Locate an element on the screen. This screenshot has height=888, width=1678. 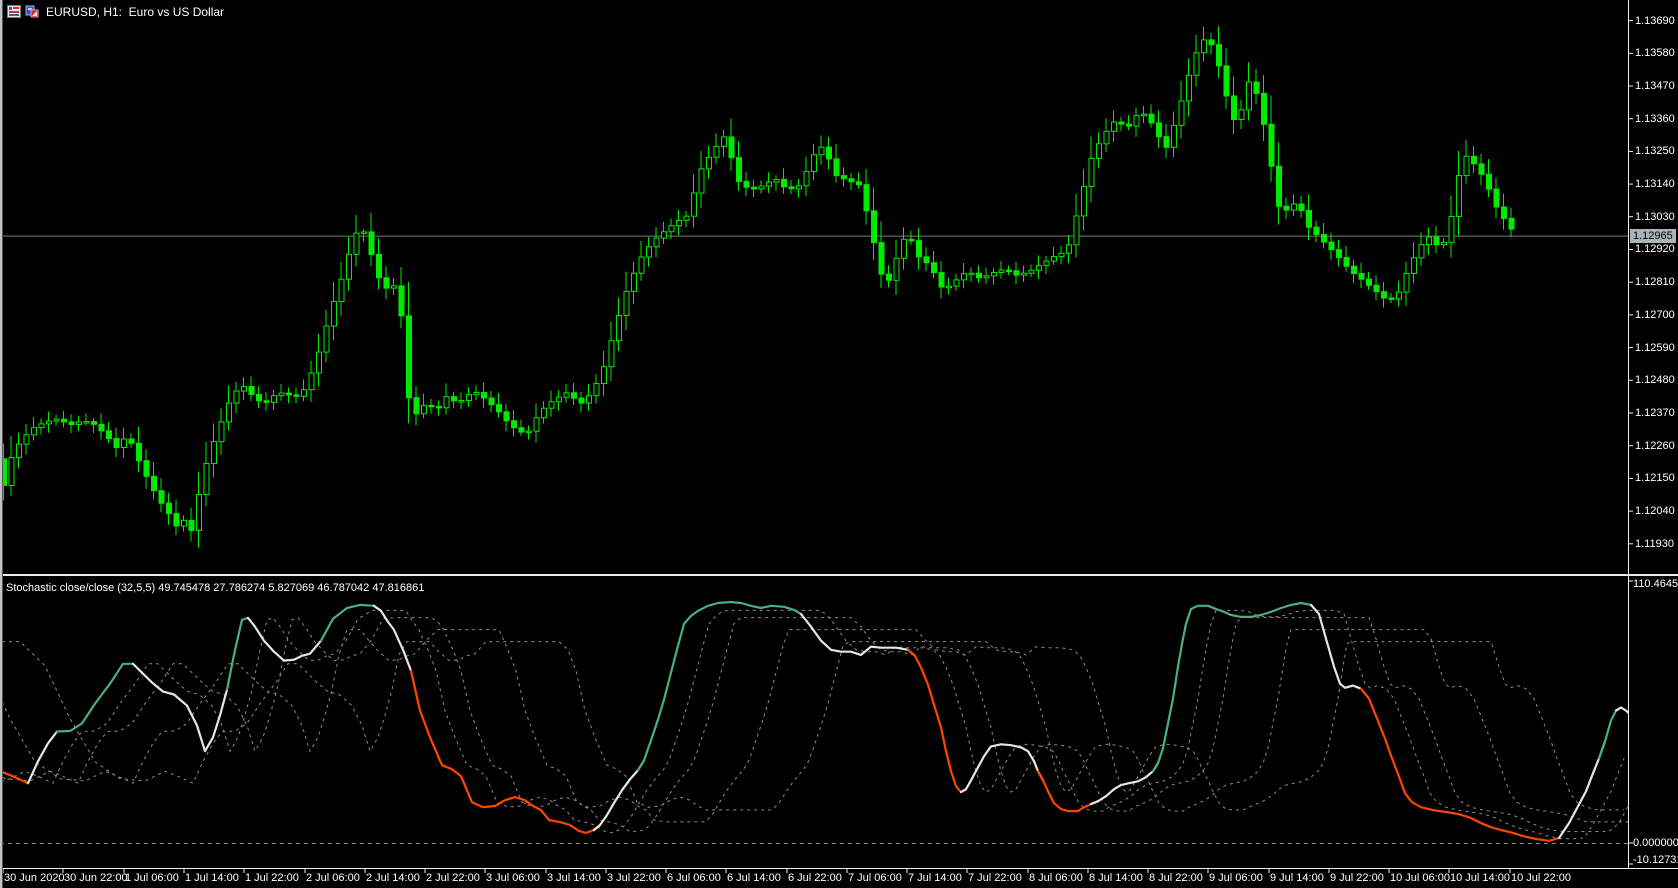
window-left-border is located at coordinates (1, 444).